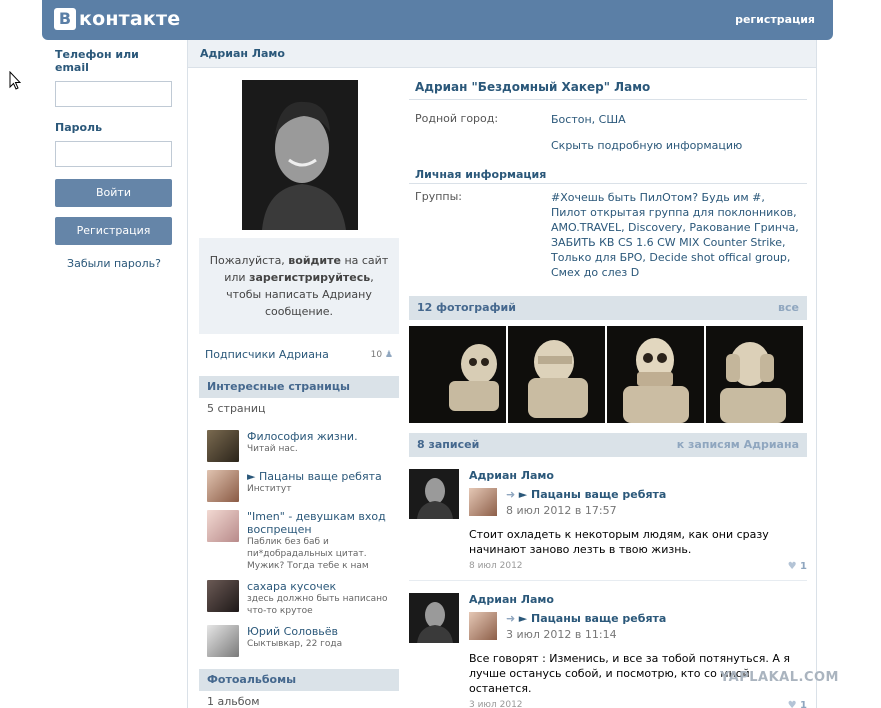  What do you see at coordinates (608, 145) in the screenshot?
I see `hide-details-link: Скрыть подробную информацию` at bounding box center [608, 145].